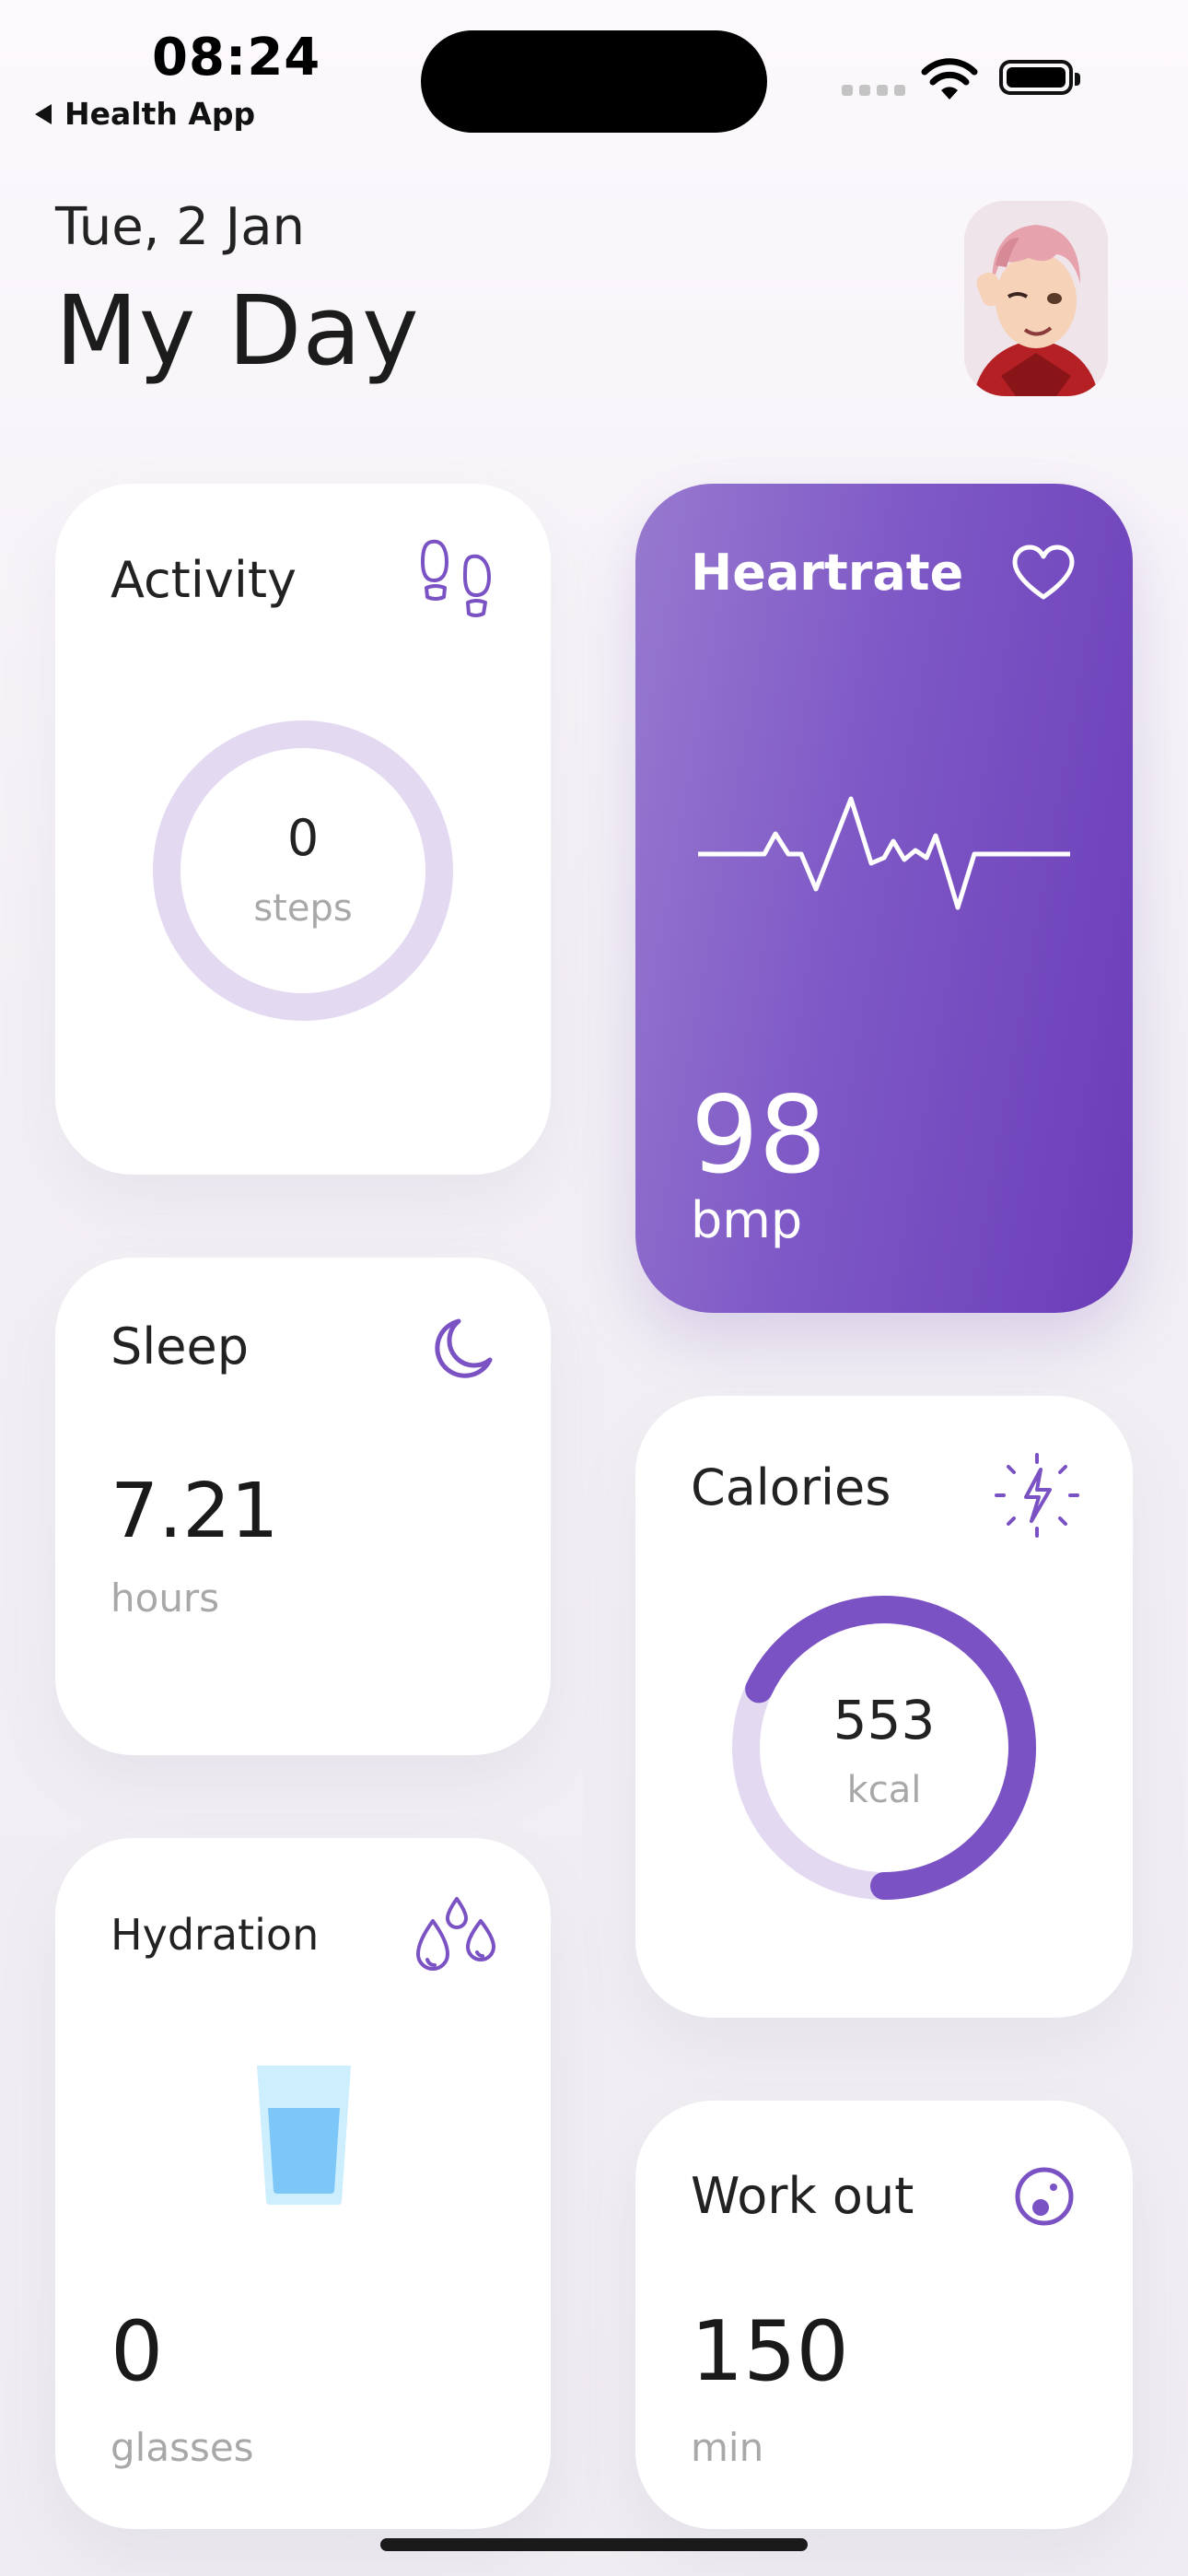 This screenshot has width=1188, height=2576. Describe the element at coordinates (137, 2352) in the screenshot. I see `hydration-value: 0` at that location.